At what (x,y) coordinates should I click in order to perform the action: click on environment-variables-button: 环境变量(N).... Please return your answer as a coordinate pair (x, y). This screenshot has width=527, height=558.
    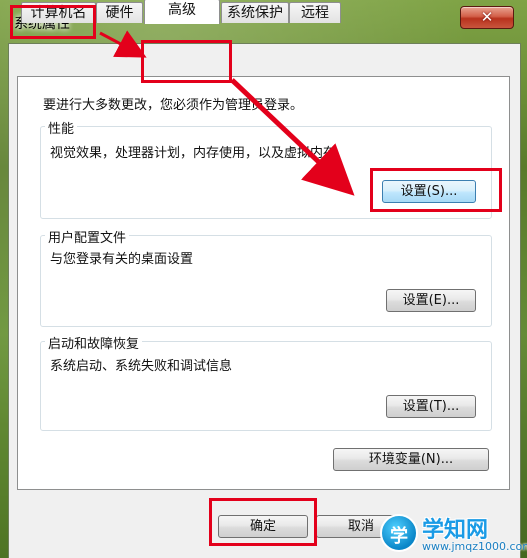
    Looking at the image, I should click on (411, 459).